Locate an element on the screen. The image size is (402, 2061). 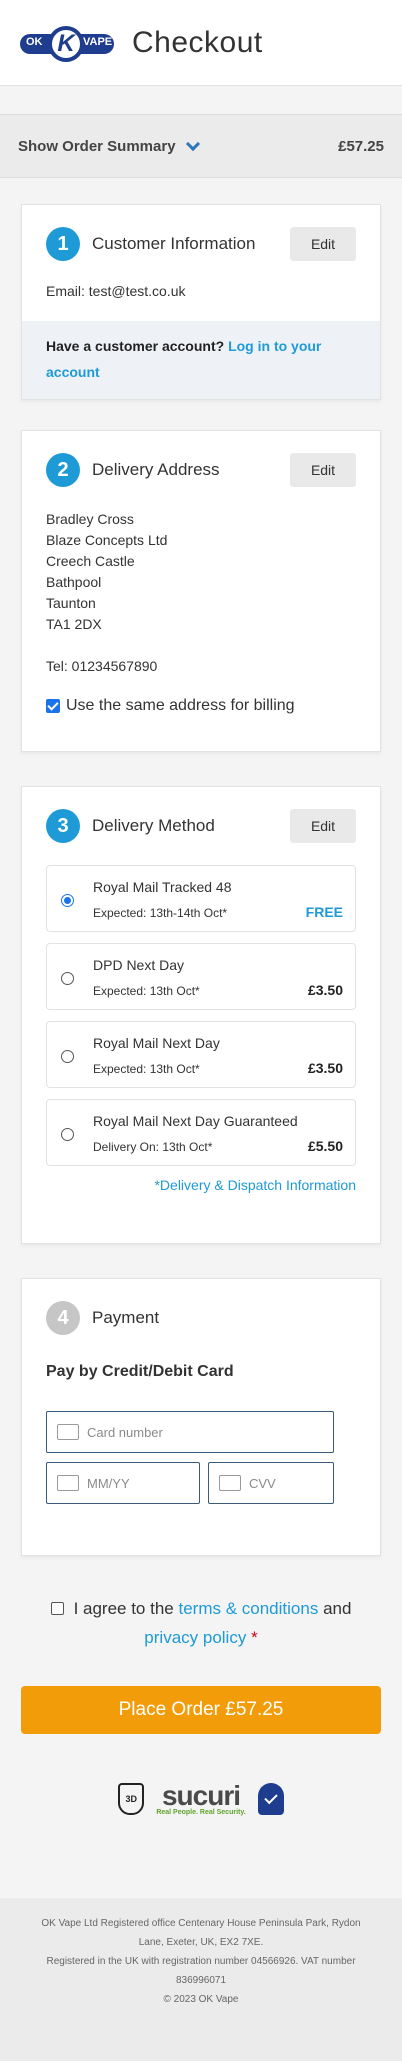
address-line: Bathpool is located at coordinates (74, 582).